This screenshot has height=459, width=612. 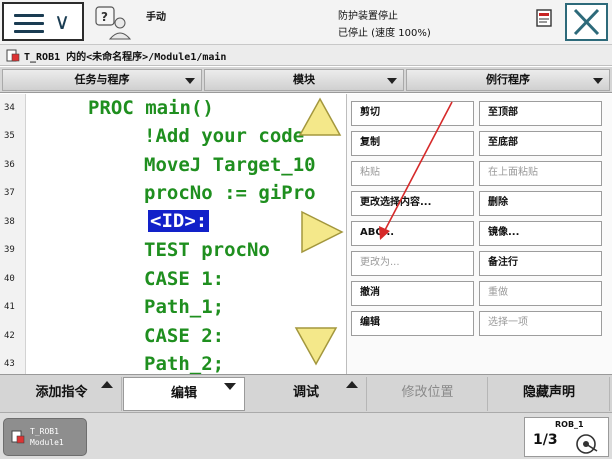 I want to click on button-label: 添加指令, so click(x=61, y=392).